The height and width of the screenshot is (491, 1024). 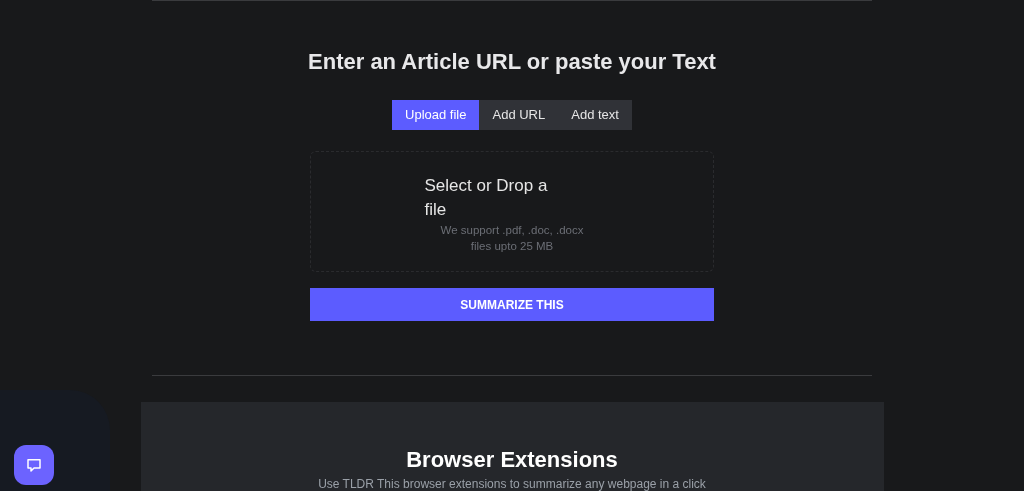 What do you see at coordinates (512, 484) in the screenshot?
I see `extensions-text: Use TLDR This browser extensions to summarize any webpage in a click` at bounding box center [512, 484].